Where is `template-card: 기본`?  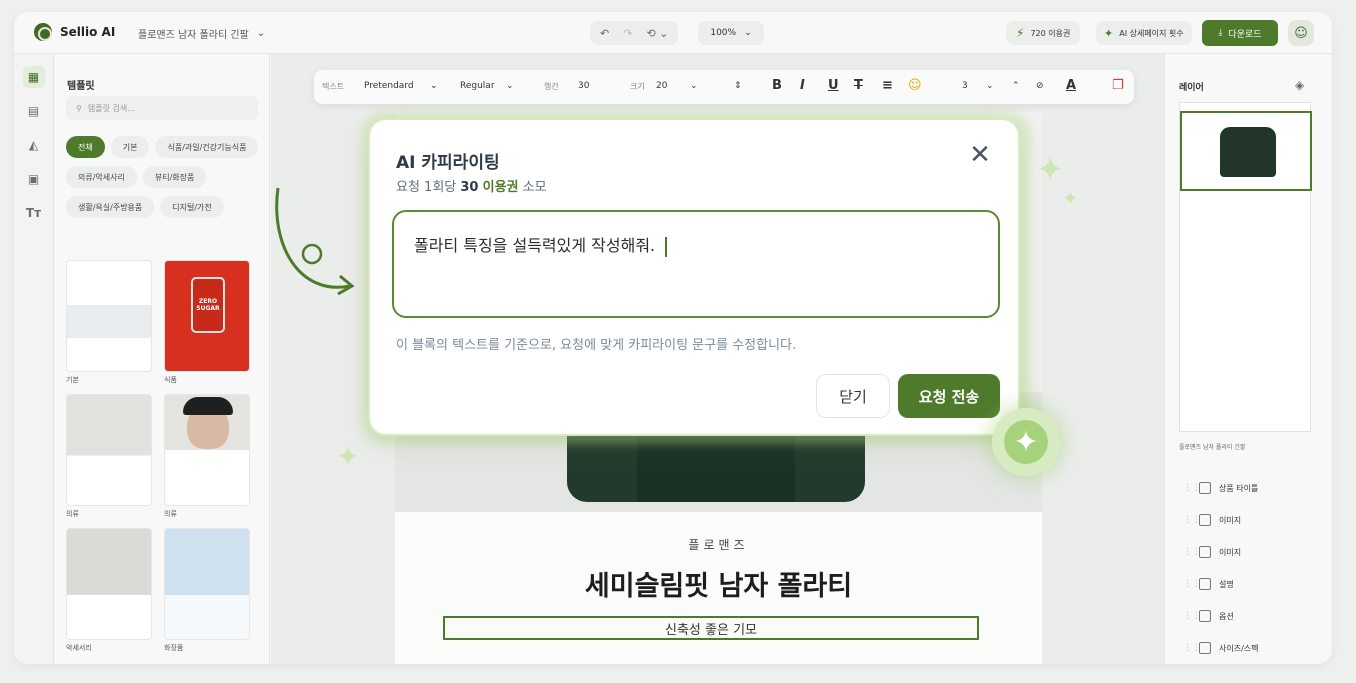
template-card: 기본 is located at coordinates (109, 322).